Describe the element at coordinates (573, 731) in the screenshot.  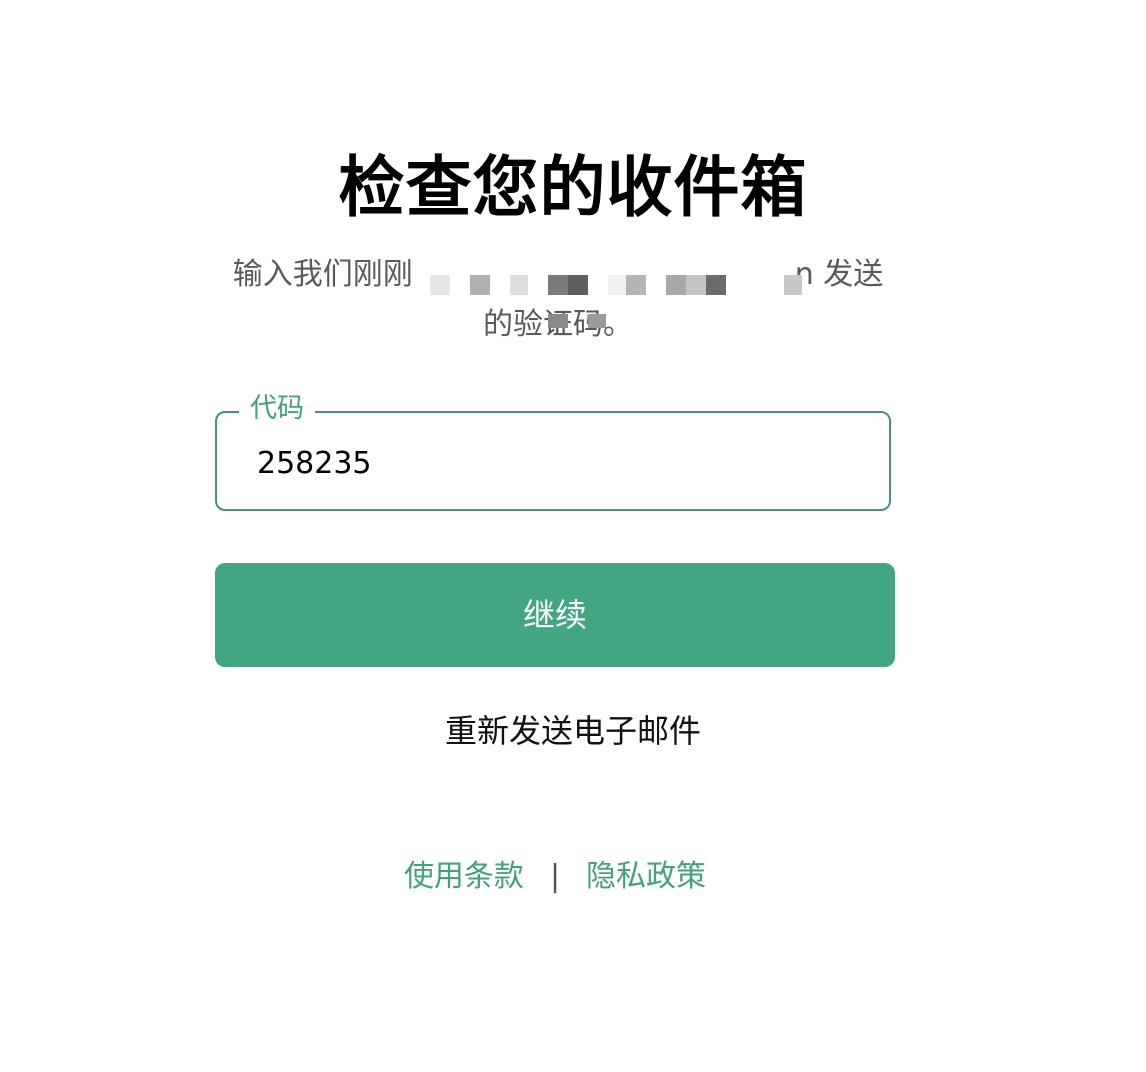
I see `resend-email-link: 重新发送电子邮件` at that location.